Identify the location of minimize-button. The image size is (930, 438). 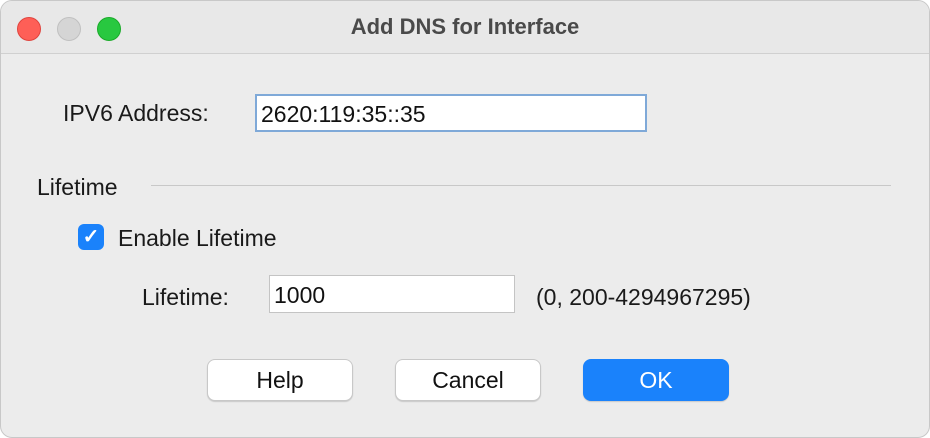
(69, 29).